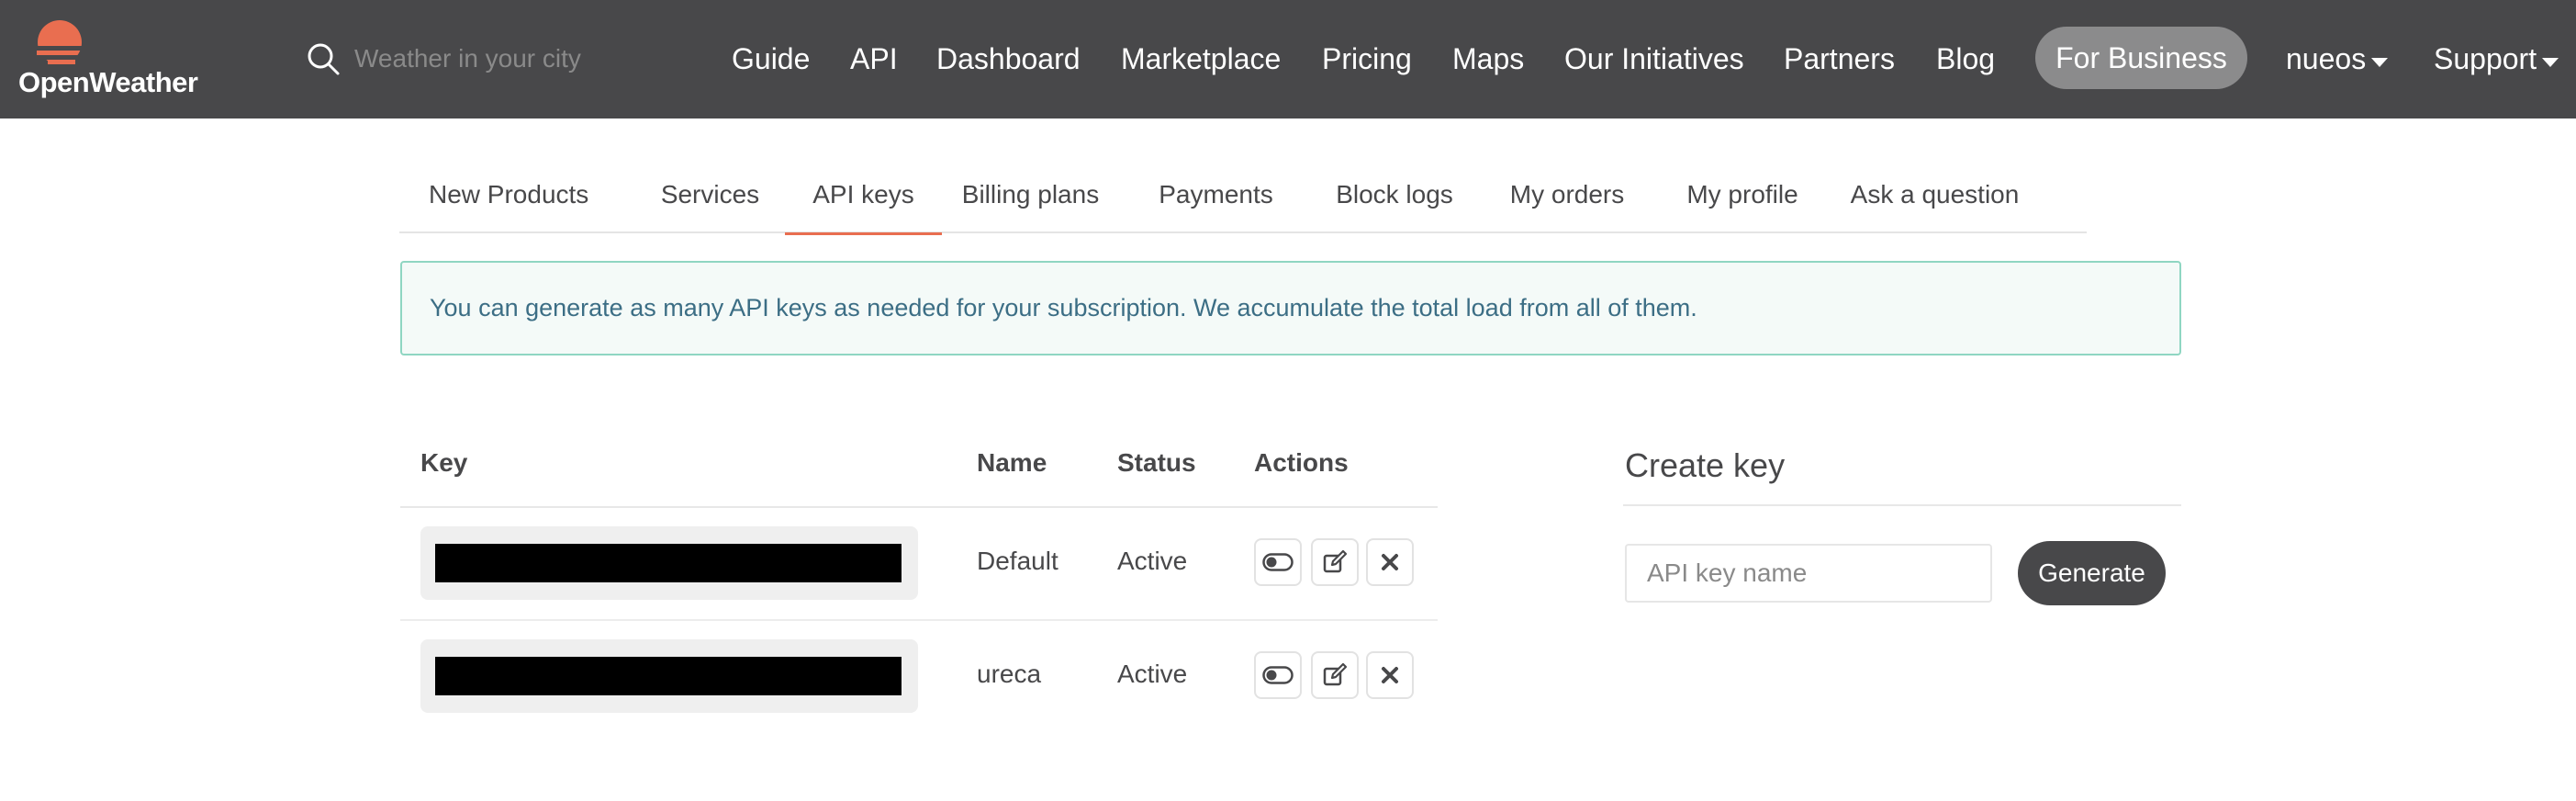 The height and width of the screenshot is (801, 2576). Describe the element at coordinates (1156, 462) in the screenshot. I see `column-header-status: Status` at that location.